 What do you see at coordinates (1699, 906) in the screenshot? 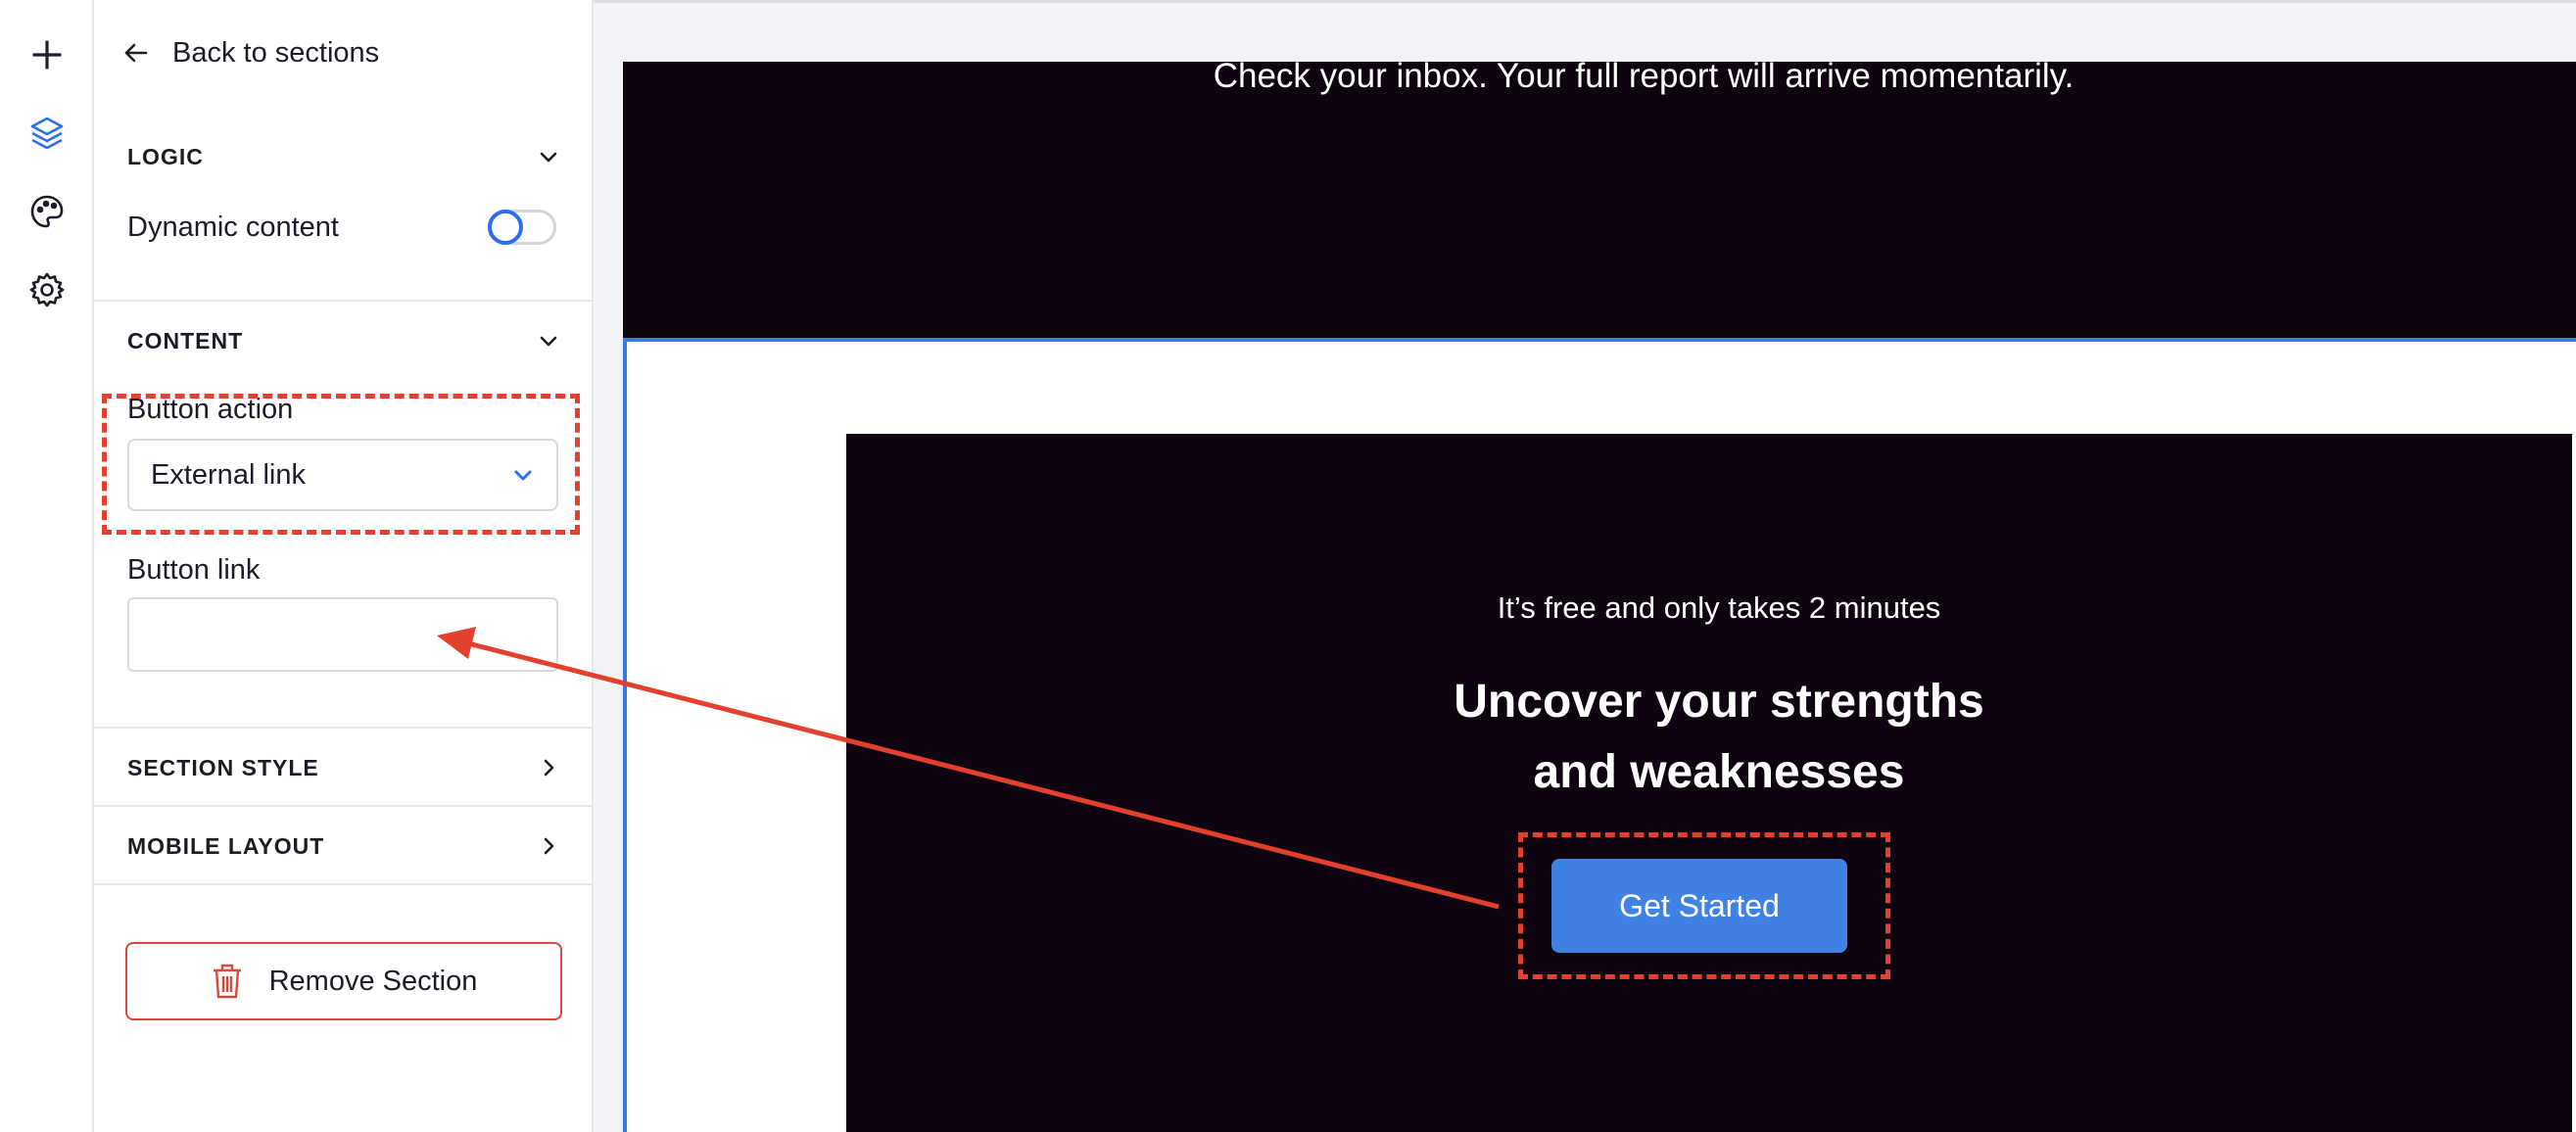
I see `get-started-button: Get Started` at bounding box center [1699, 906].